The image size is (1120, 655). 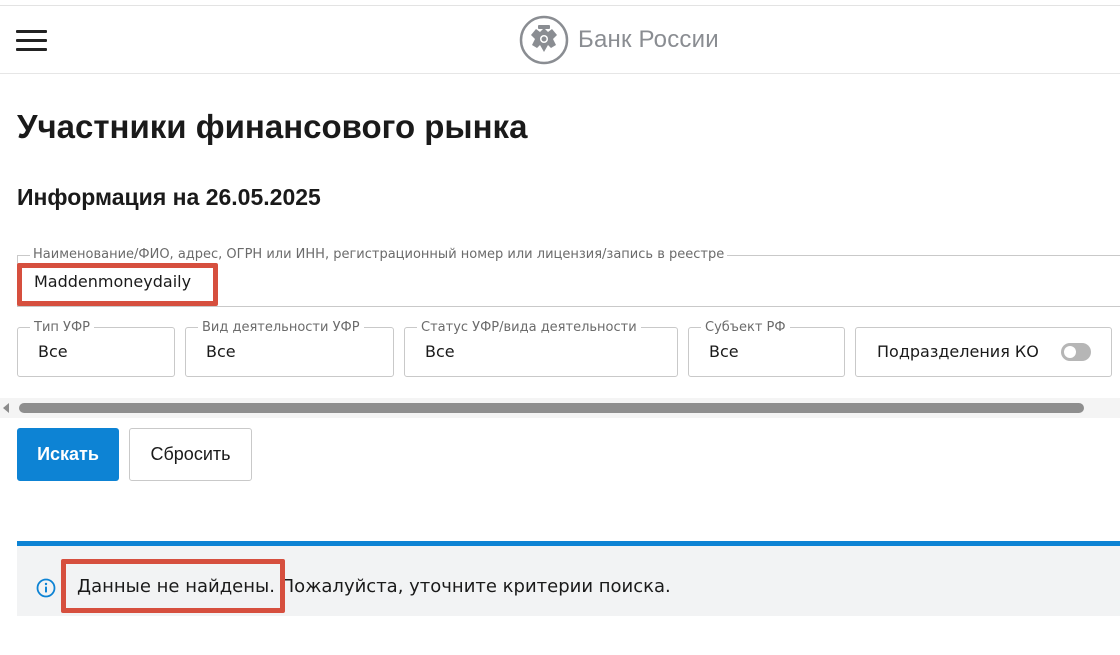 What do you see at coordinates (544, 40) in the screenshot?
I see `eagle-emblem-icon` at bounding box center [544, 40].